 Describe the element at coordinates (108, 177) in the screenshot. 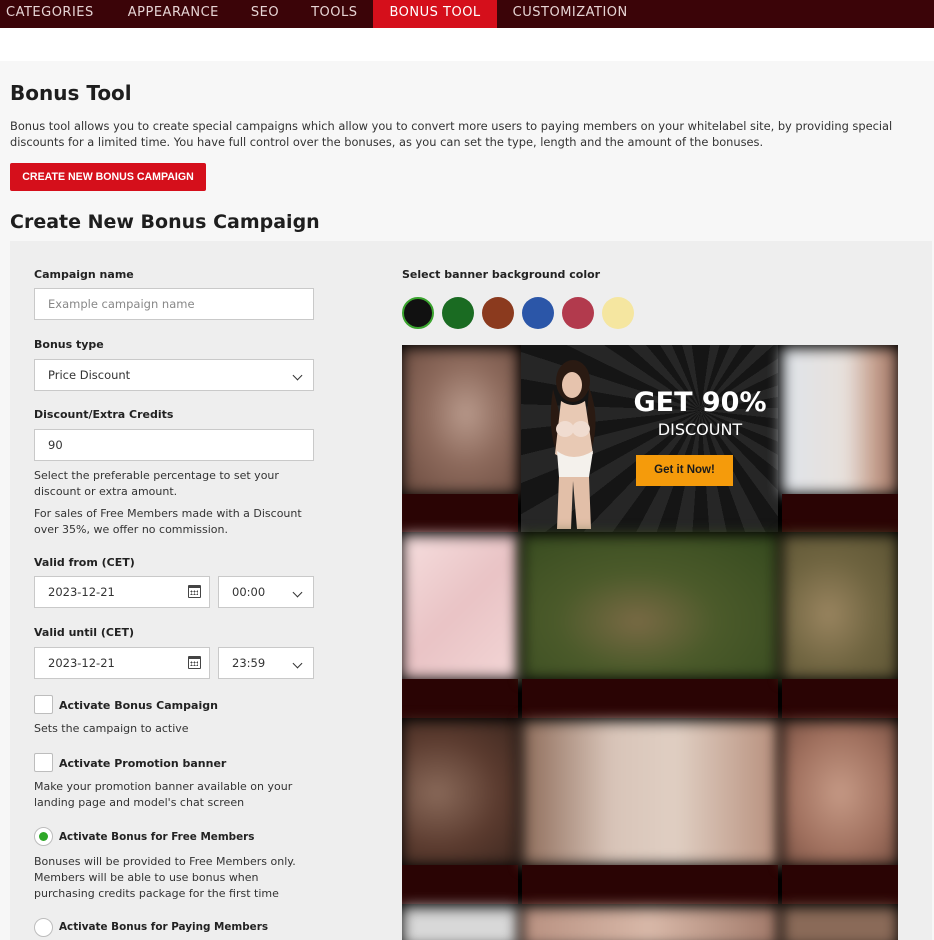

I see `create-bonus-campaign-button: CREATE NEW BONUS CAMPAIGN` at that location.